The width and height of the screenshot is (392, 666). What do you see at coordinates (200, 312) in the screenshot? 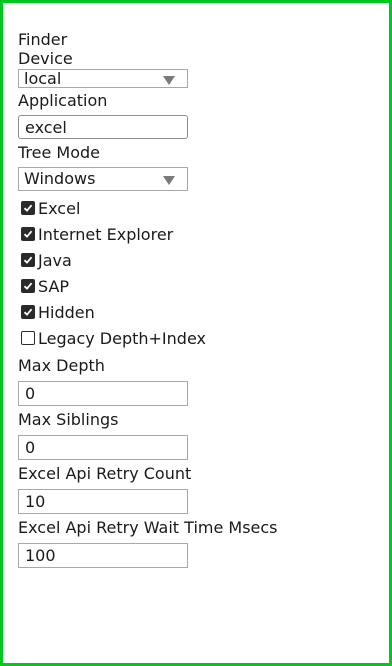
I see `checkbox-row-hidden: Hidden` at bounding box center [200, 312].